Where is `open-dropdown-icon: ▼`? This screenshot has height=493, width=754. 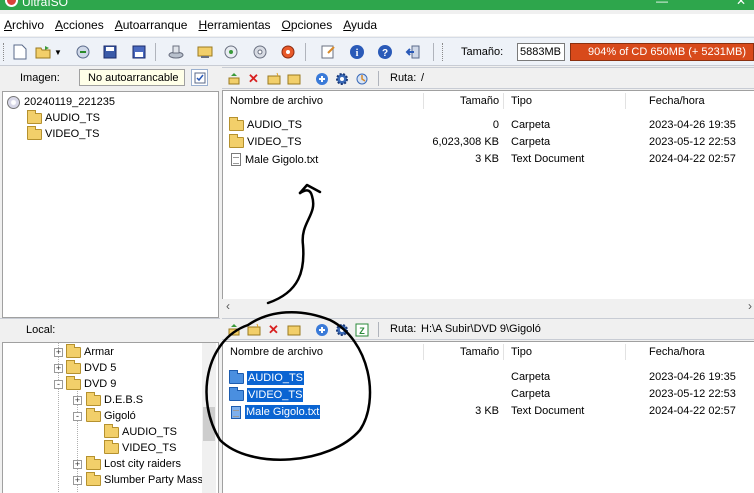 open-dropdown-icon: ▼ is located at coordinates (58, 52).